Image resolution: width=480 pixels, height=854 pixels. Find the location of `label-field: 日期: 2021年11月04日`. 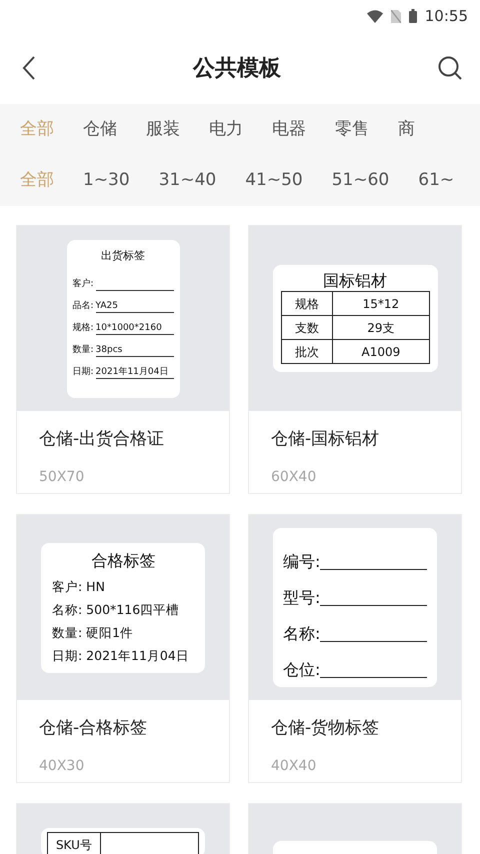

label-field: 日期: 2021年11月04日 is located at coordinates (123, 655).